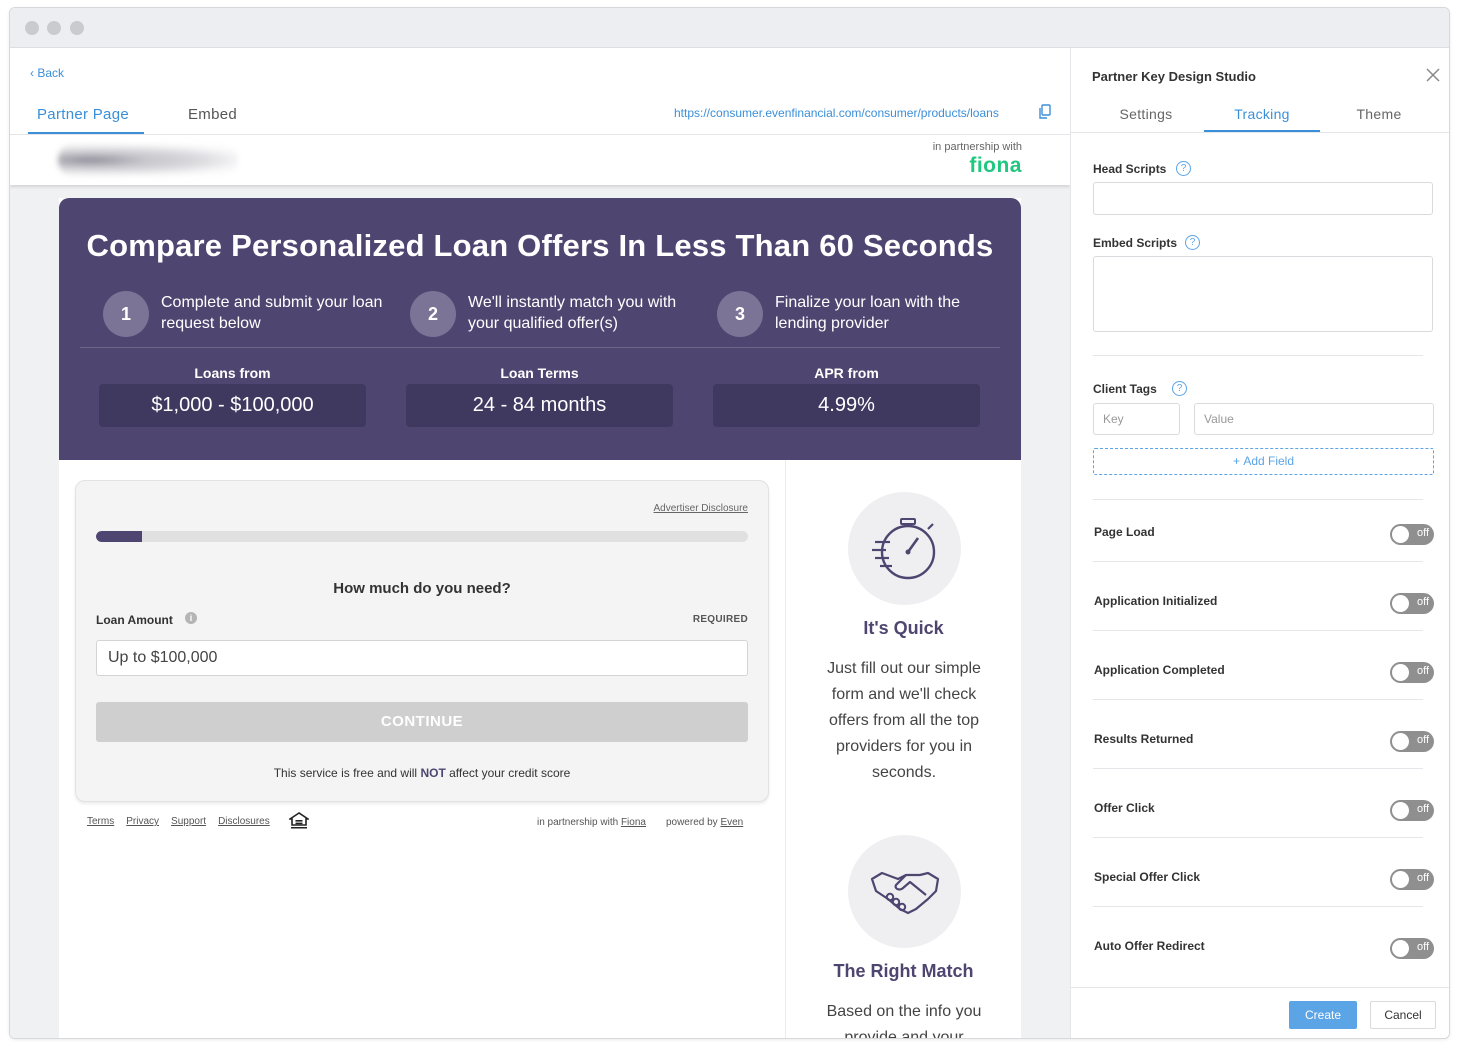  I want to click on tab-settings: Settings, so click(1146, 114).